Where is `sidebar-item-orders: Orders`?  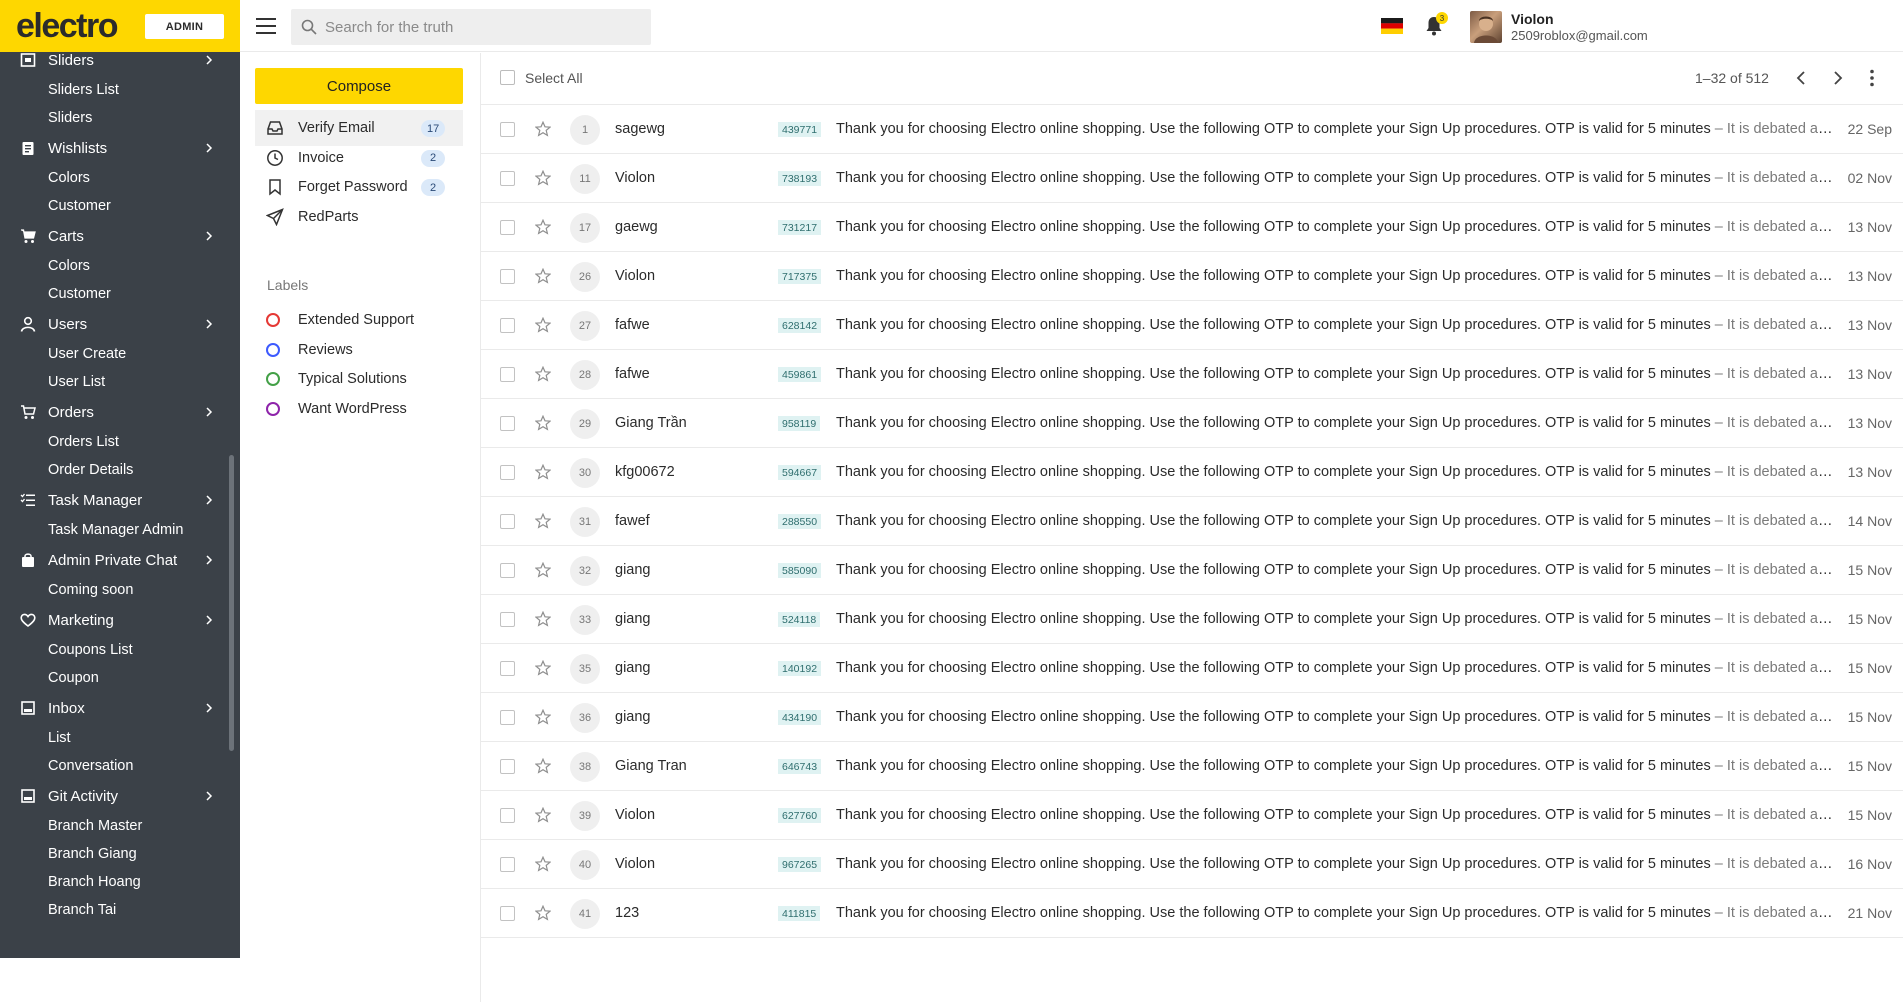 sidebar-item-orders: Orders is located at coordinates (114, 412).